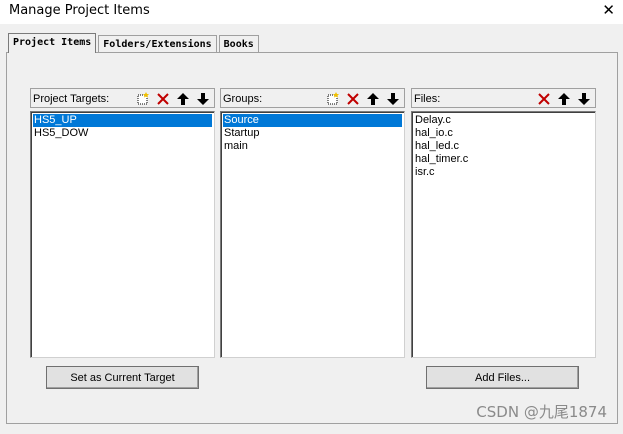 The width and height of the screenshot is (623, 434). What do you see at coordinates (122, 98) in the screenshot?
I see `project-targets-header: Project Targets:` at bounding box center [122, 98].